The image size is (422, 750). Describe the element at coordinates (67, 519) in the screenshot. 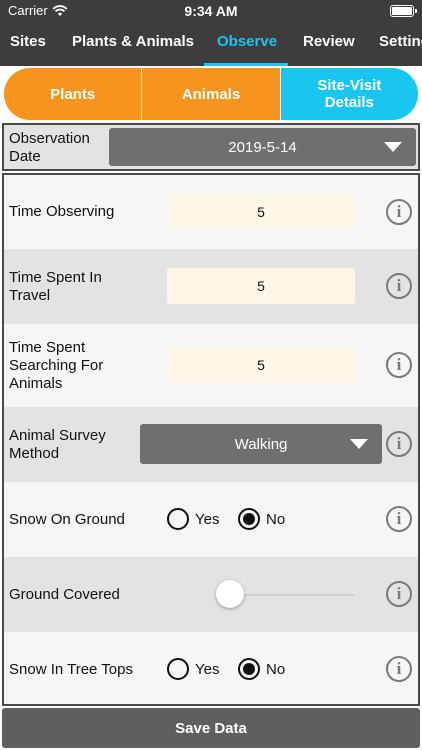

I see `snow-ground-label: Snow On Ground` at that location.